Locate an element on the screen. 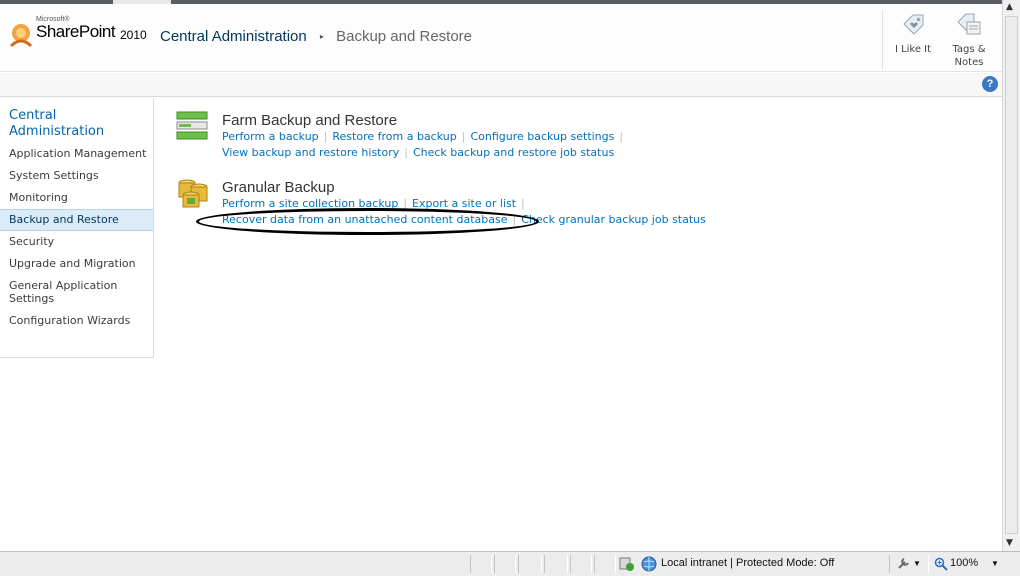  restore-from-backup-link: Restore from a backup is located at coordinates (394, 136).